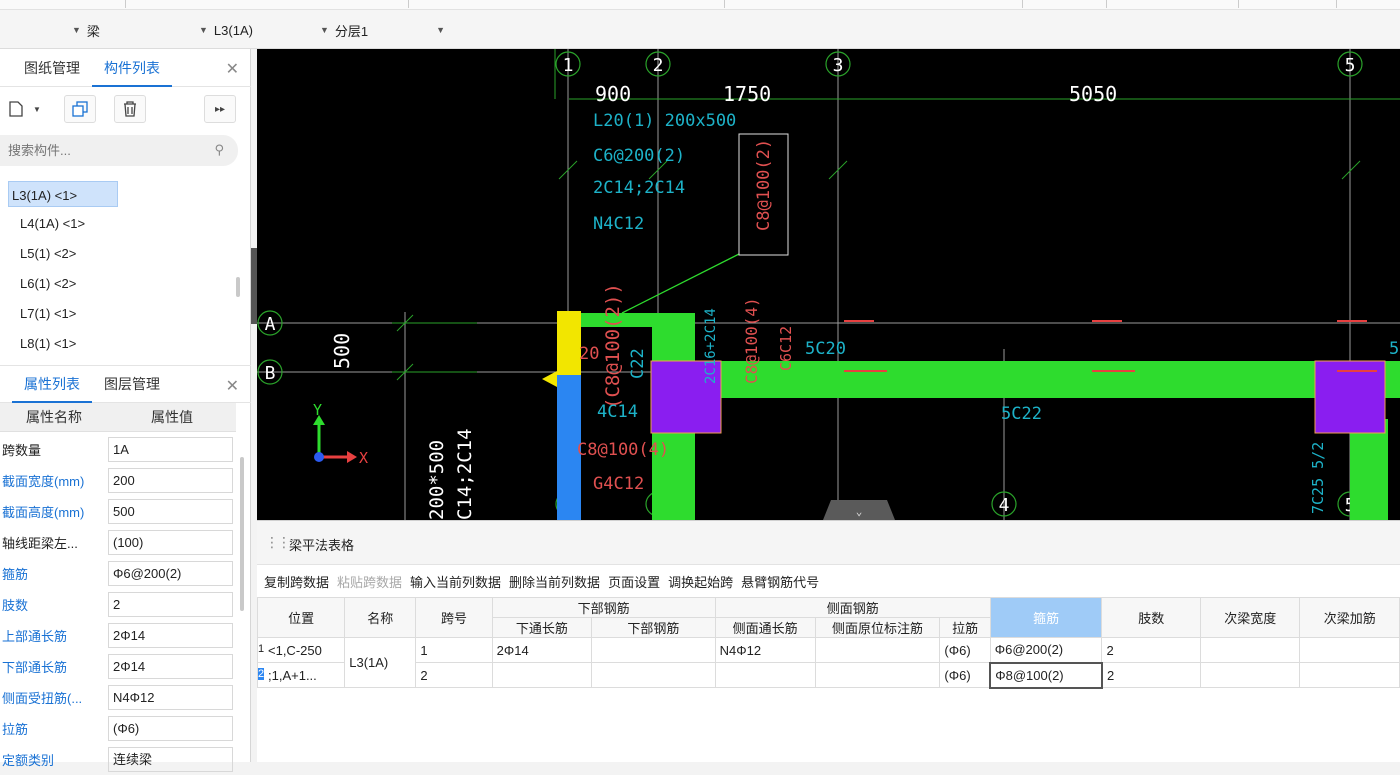 The image size is (1400, 775). I want to click on tab-components: 构件列表, so click(132, 68).